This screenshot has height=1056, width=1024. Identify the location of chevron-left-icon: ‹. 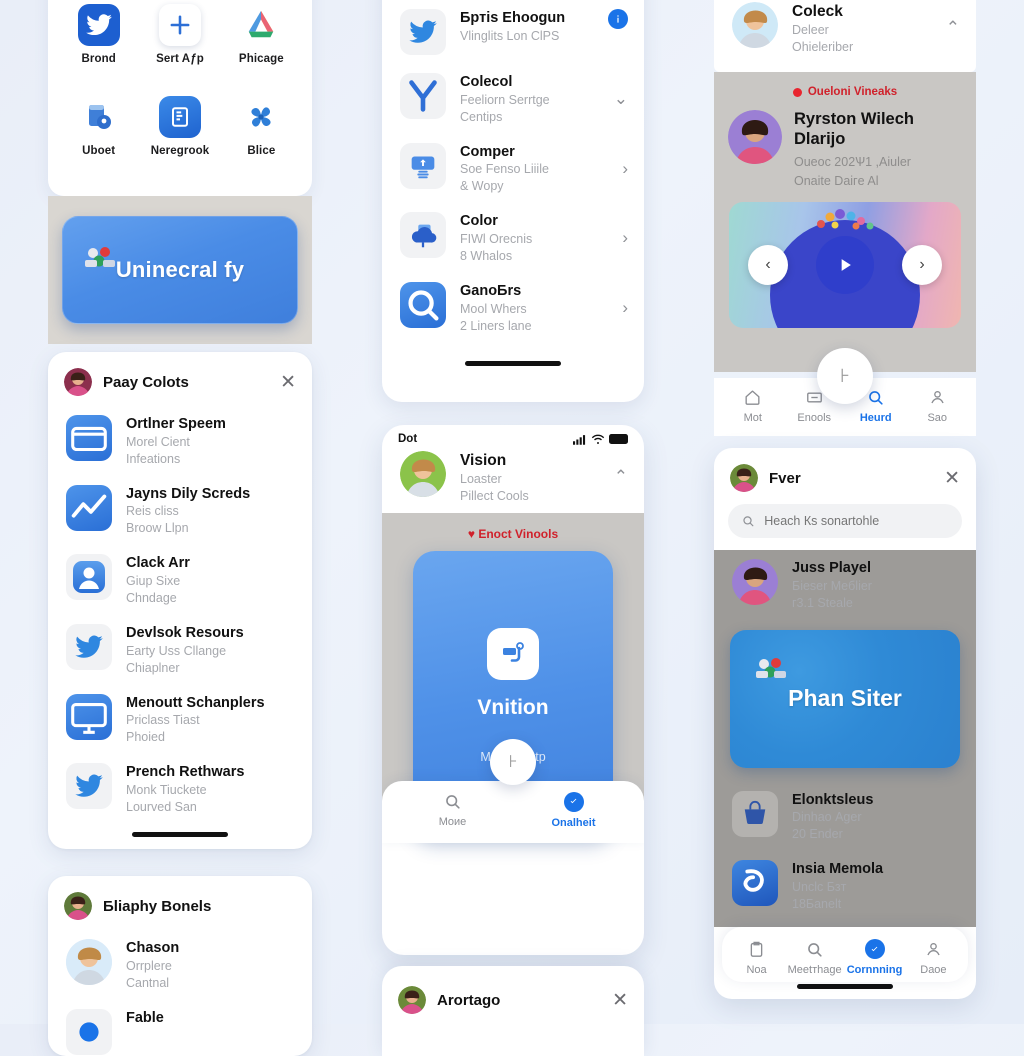
(768, 264).